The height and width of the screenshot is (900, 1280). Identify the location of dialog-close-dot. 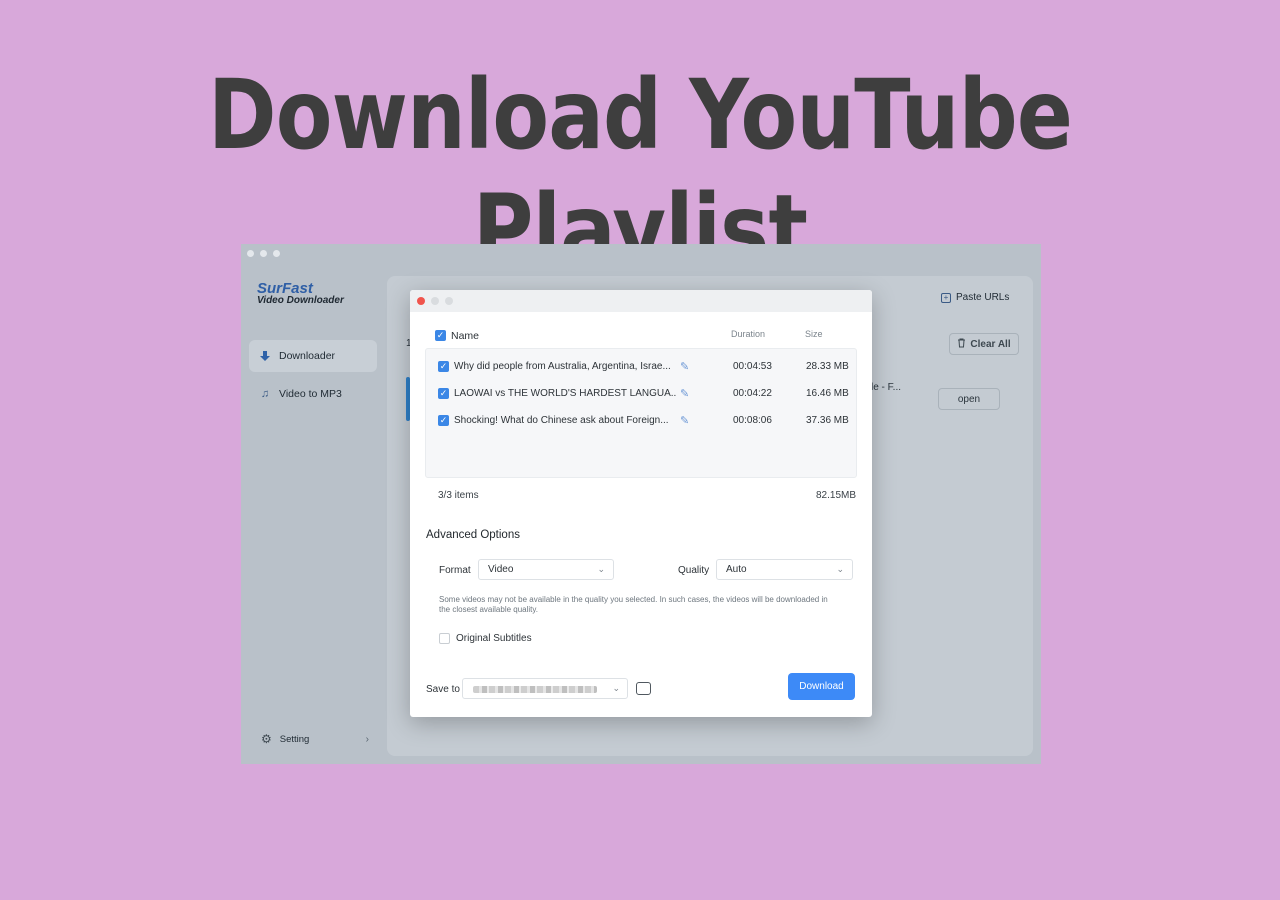
(421, 301).